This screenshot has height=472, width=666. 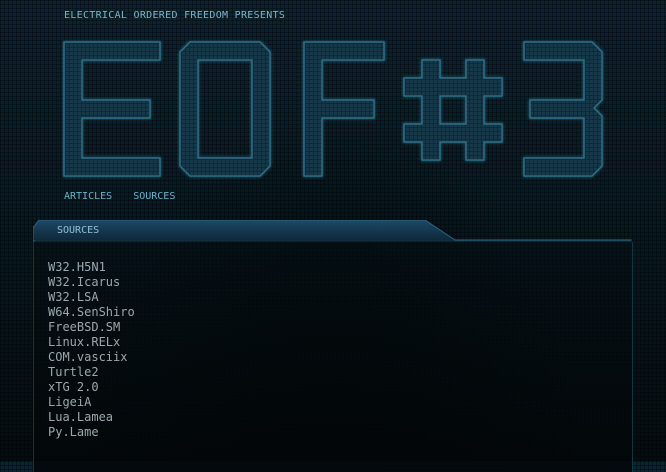 What do you see at coordinates (127, 196) in the screenshot?
I see `top-nav: ARTICLES SOURCES` at bounding box center [127, 196].